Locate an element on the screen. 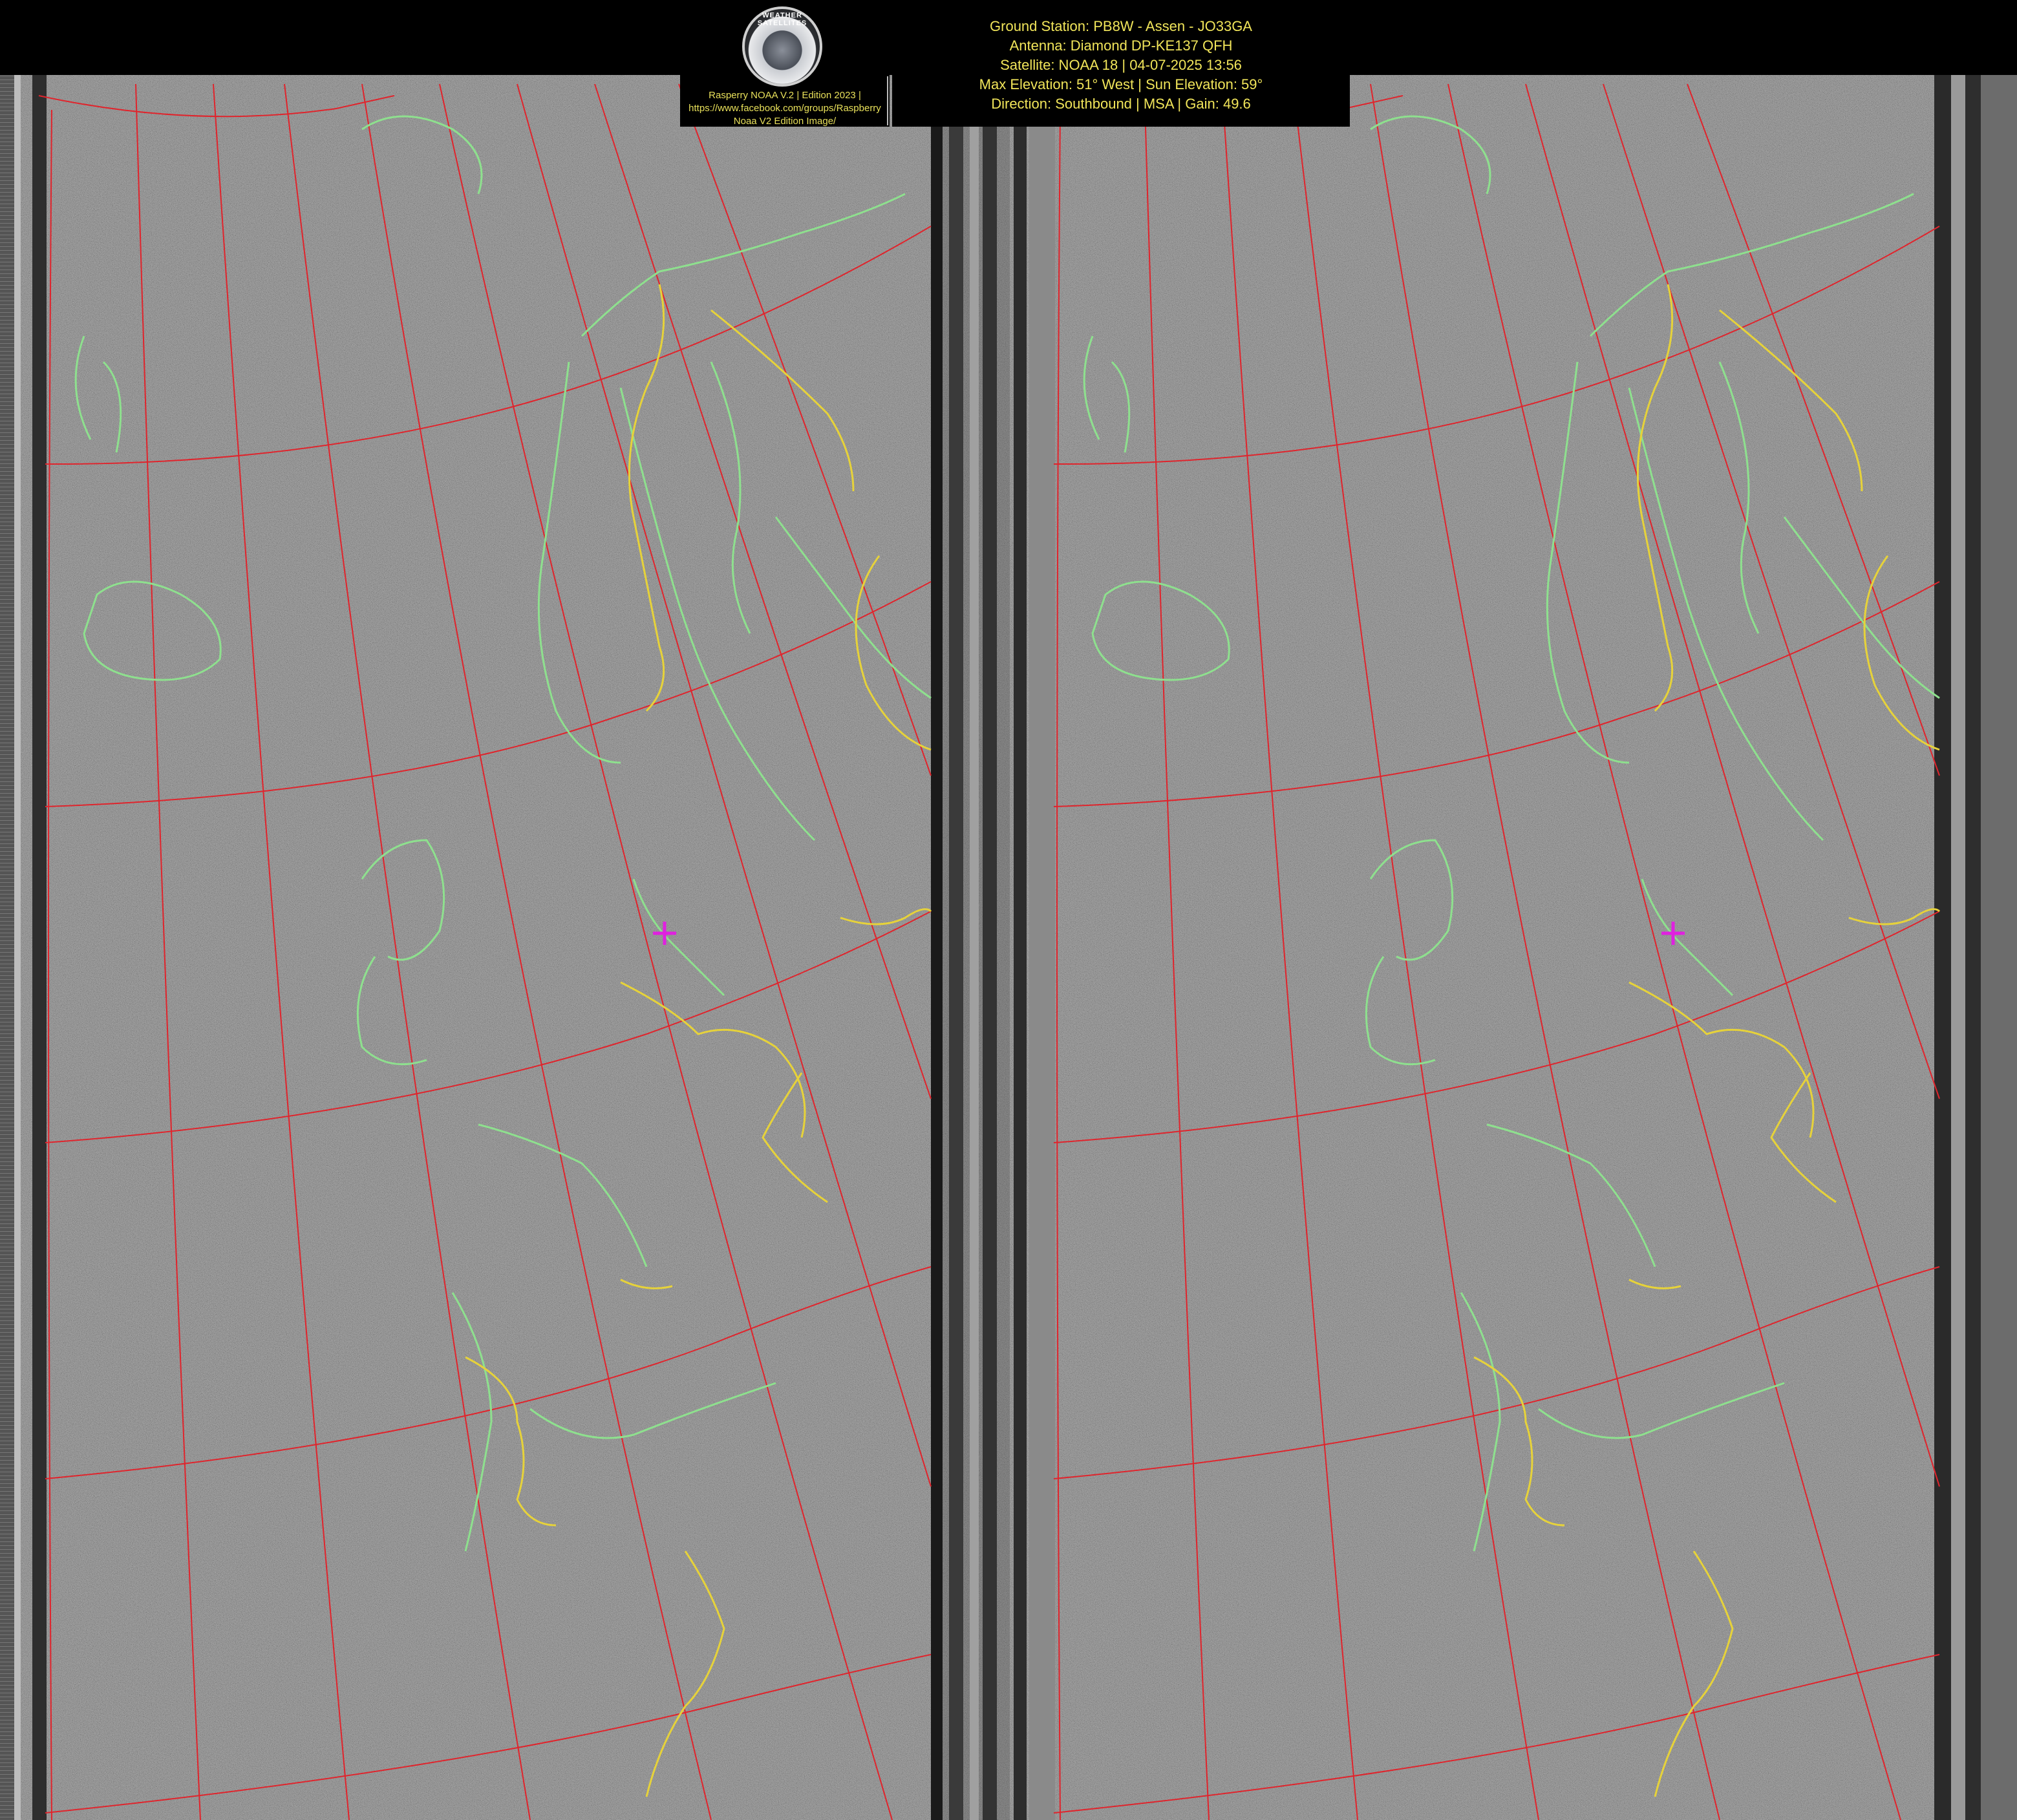 The height and width of the screenshot is (1820, 2017). credit-line: Rasperry NOAA V.2 | Edition 2023 | is located at coordinates (785, 96).